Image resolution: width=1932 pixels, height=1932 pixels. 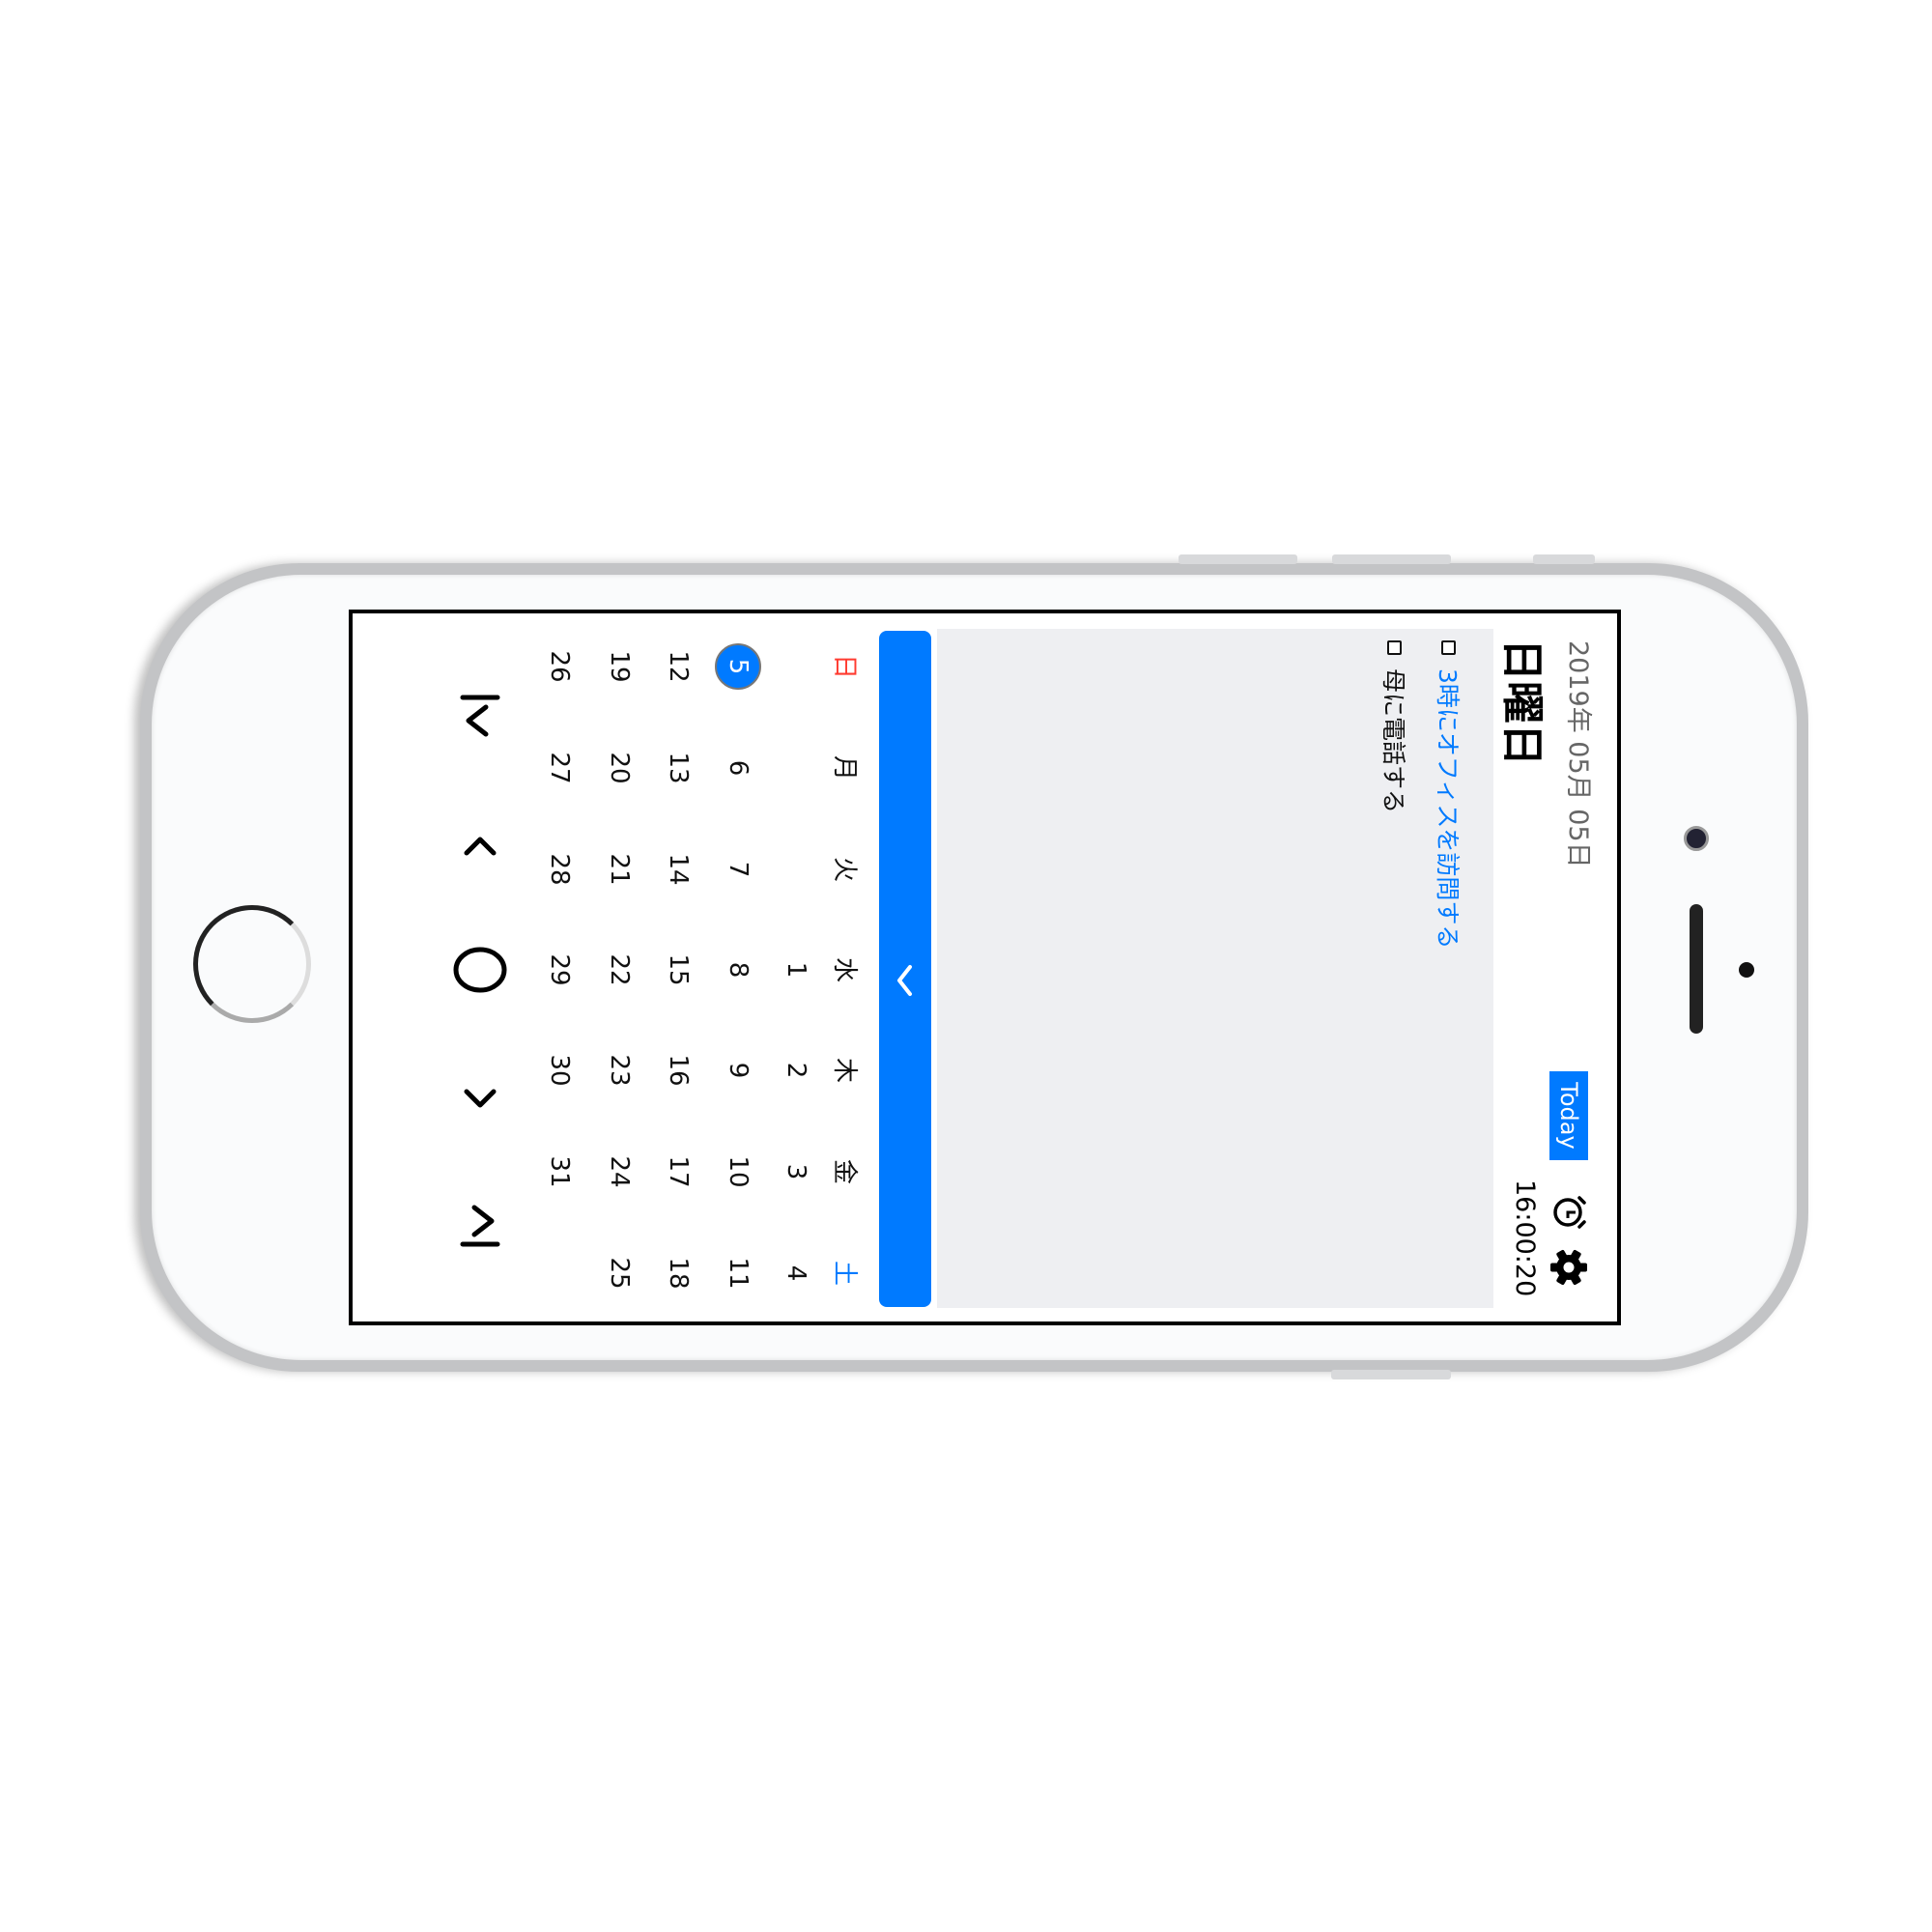 What do you see at coordinates (844, 969) in the screenshot?
I see `weekday-header: 水` at bounding box center [844, 969].